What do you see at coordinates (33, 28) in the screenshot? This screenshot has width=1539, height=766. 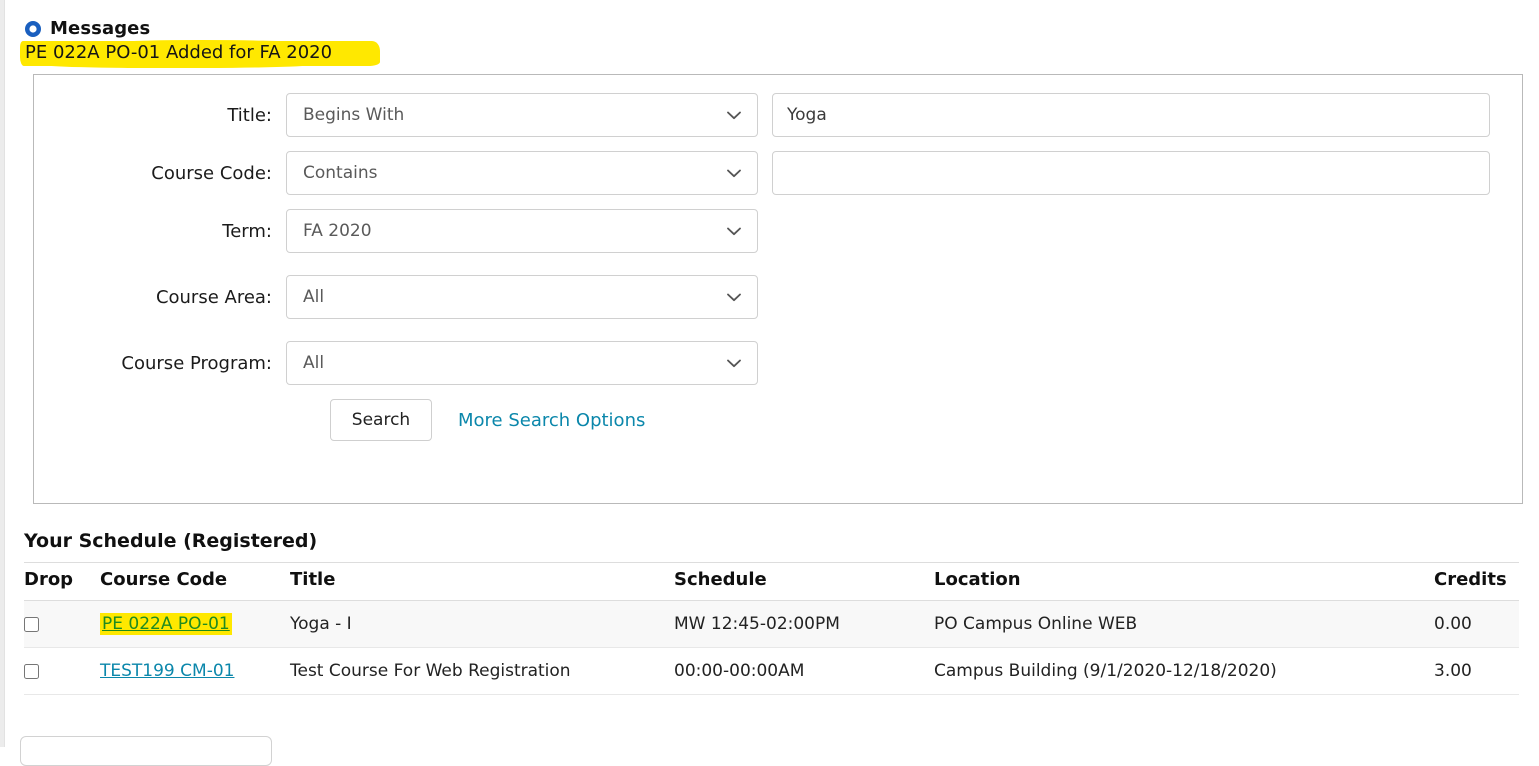 I see `info-circle-icon` at bounding box center [33, 28].